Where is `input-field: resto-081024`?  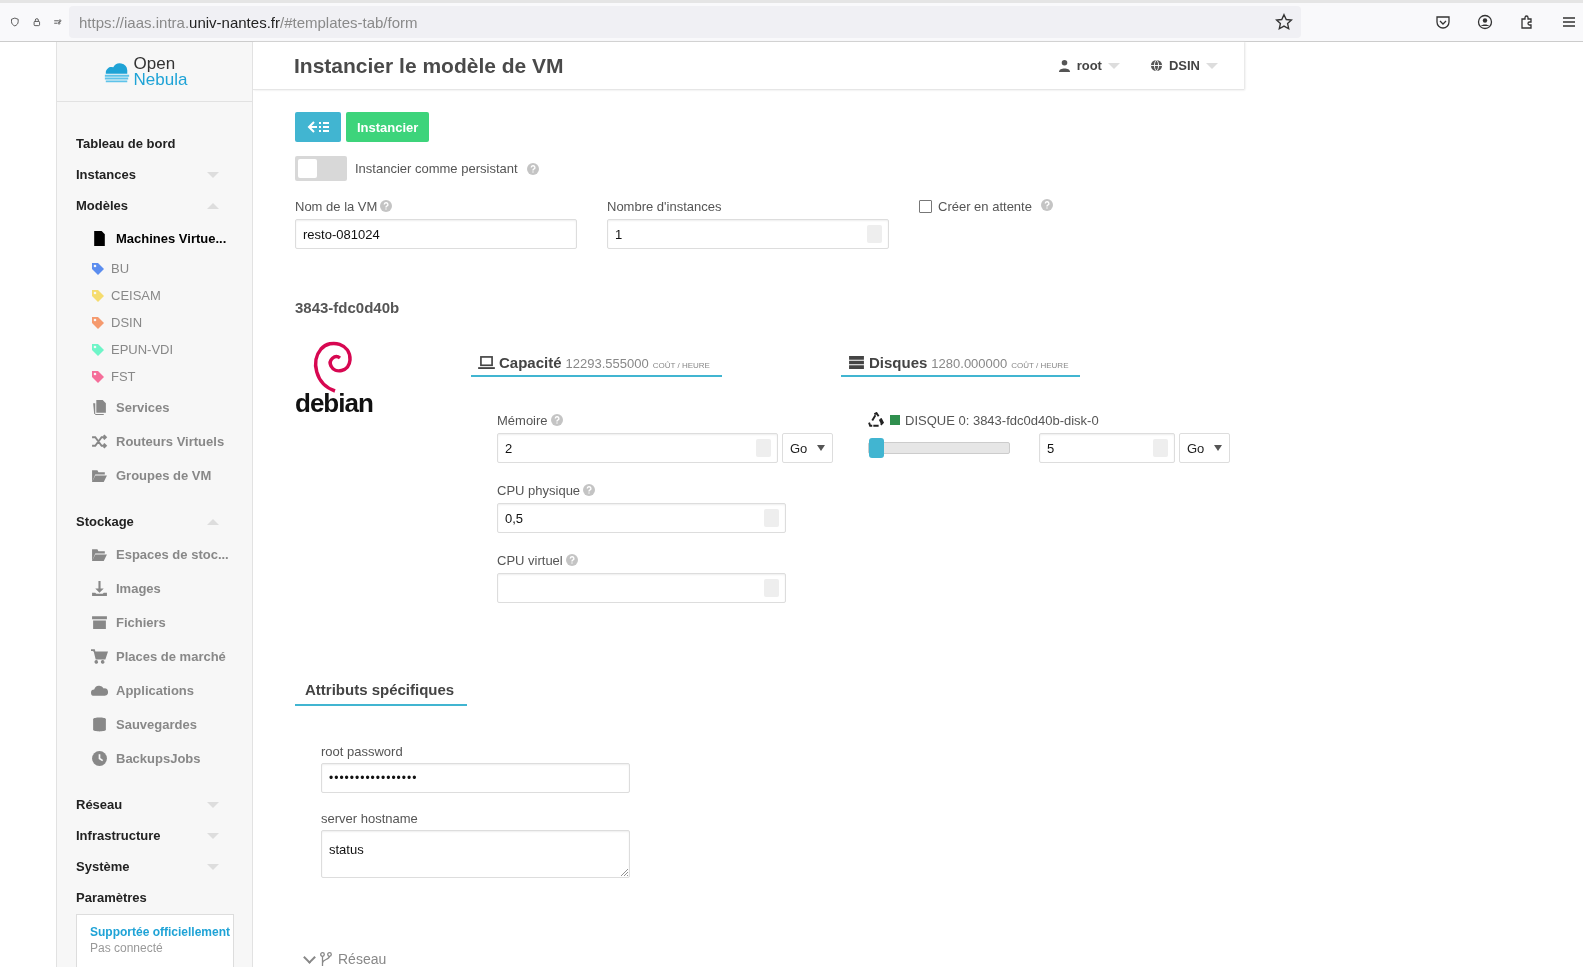 input-field: resto-081024 is located at coordinates (436, 234).